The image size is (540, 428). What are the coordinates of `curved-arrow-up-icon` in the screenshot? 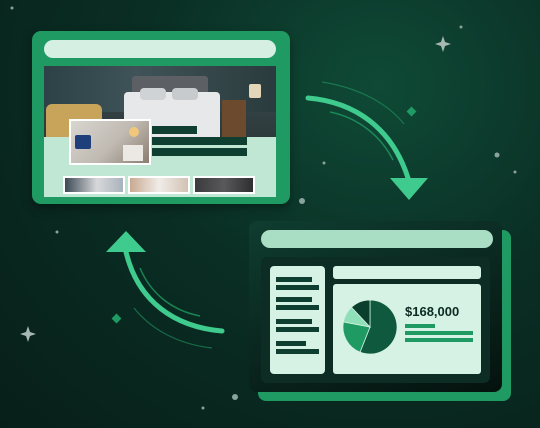 It's located at (165, 290).